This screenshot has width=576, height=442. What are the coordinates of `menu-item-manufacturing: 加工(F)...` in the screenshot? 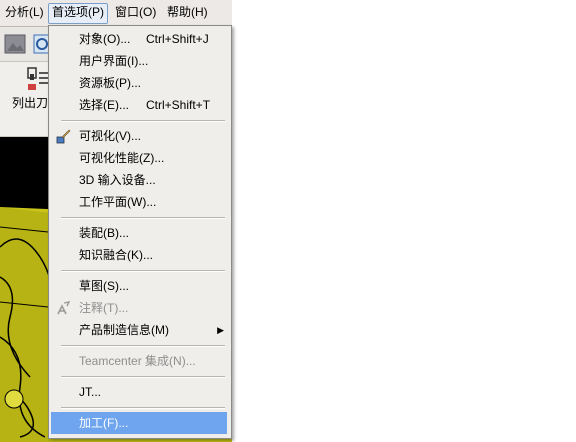 It's located at (139, 423).